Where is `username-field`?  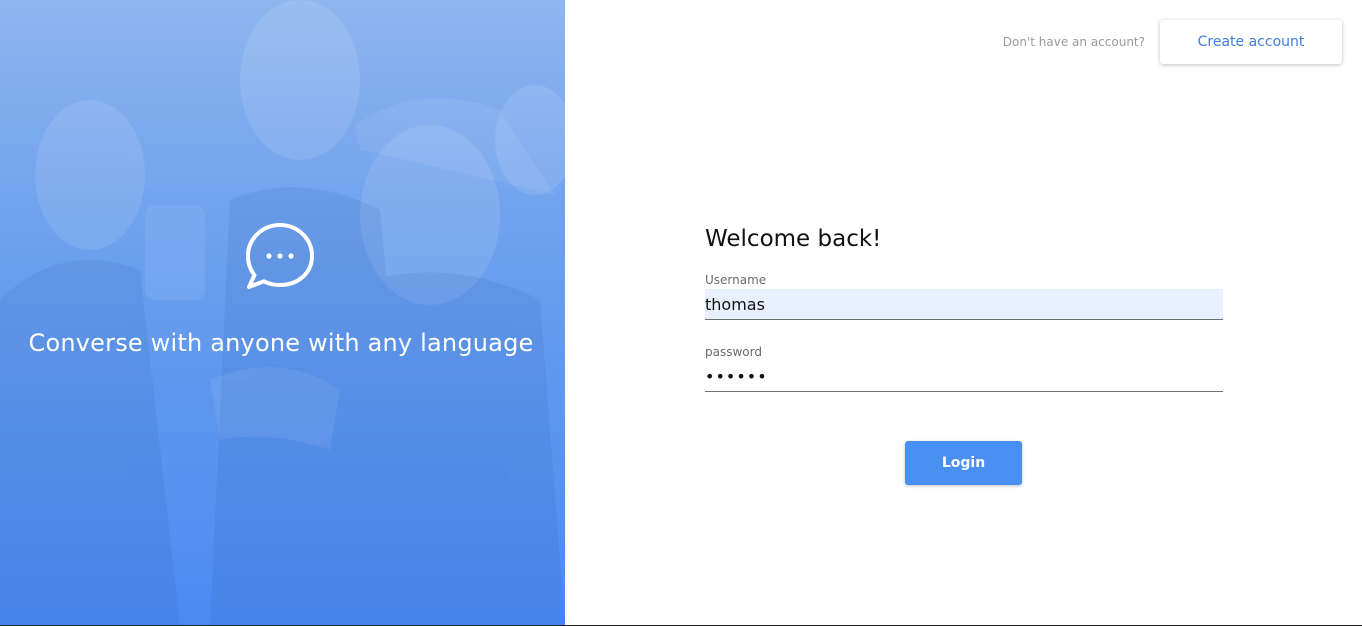 username-field is located at coordinates (964, 304).